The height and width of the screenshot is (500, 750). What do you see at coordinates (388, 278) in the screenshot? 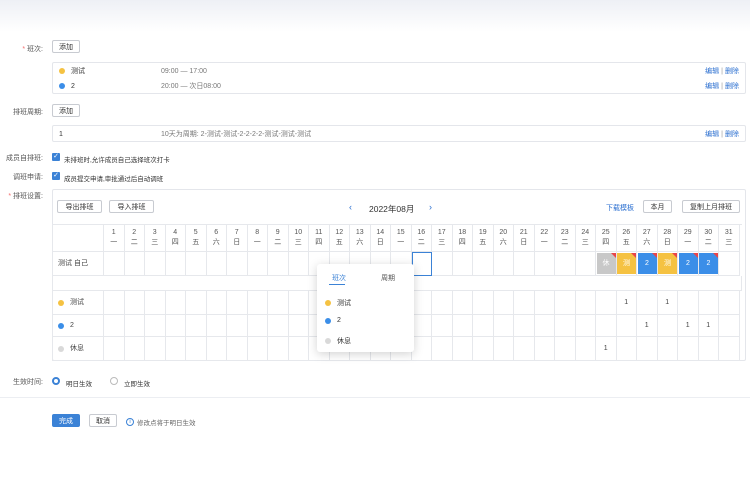
I see `tab-cycle: 周期` at bounding box center [388, 278].